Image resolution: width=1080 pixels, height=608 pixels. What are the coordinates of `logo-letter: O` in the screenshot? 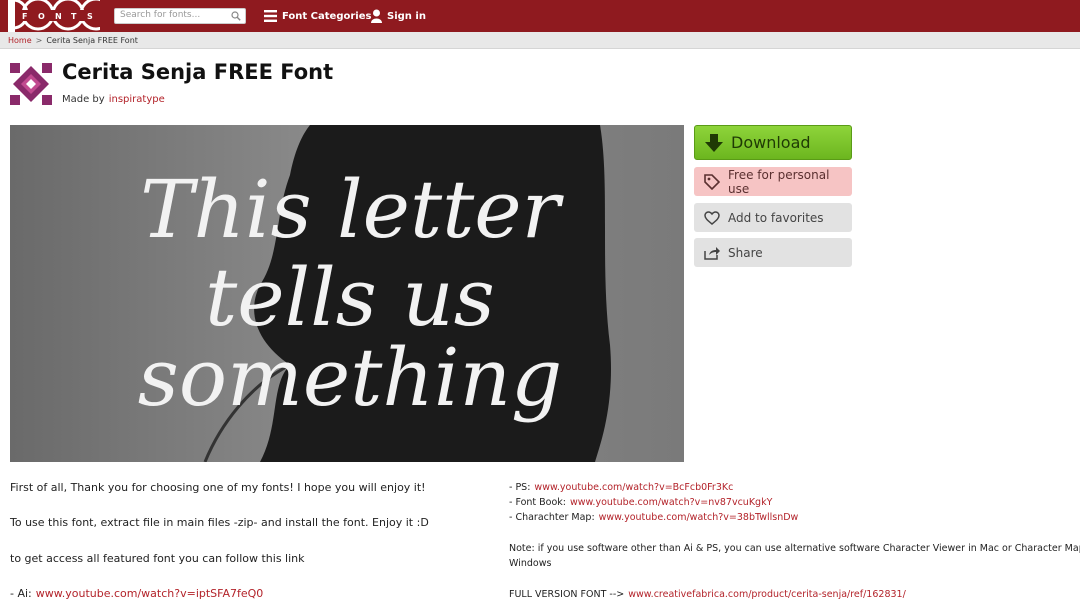 It's located at (41, 16).